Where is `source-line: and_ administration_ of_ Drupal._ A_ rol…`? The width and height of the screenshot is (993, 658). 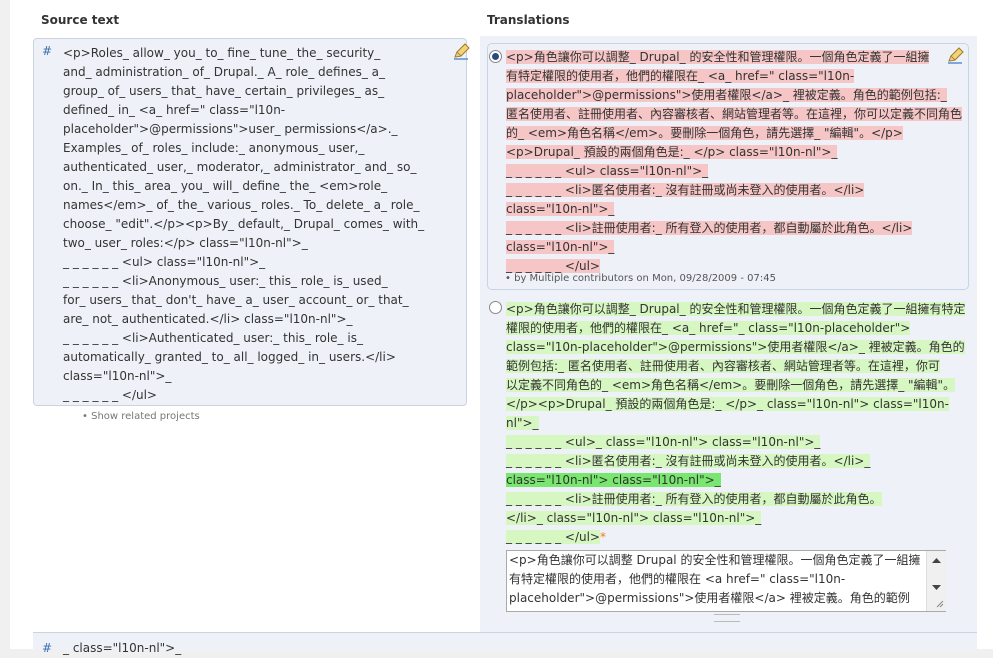
source-line: and_ administration_ of_ Drupal._ A_ rol… is located at coordinates (224, 72).